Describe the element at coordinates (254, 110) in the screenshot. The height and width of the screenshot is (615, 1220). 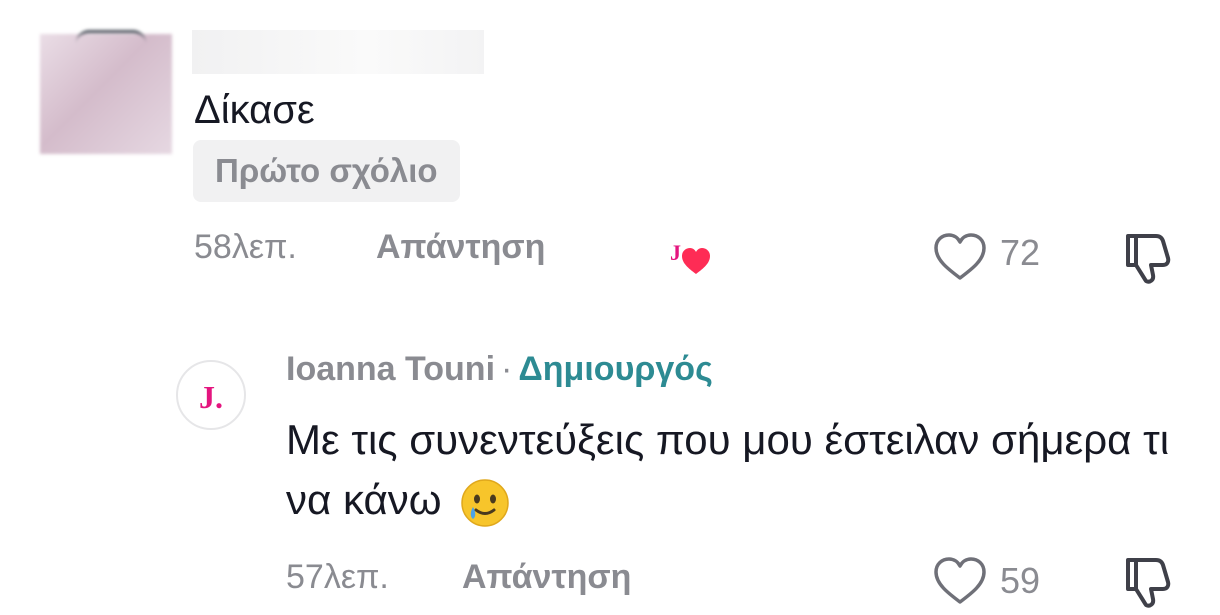
I see `comment-text: Δίκασε` at that location.